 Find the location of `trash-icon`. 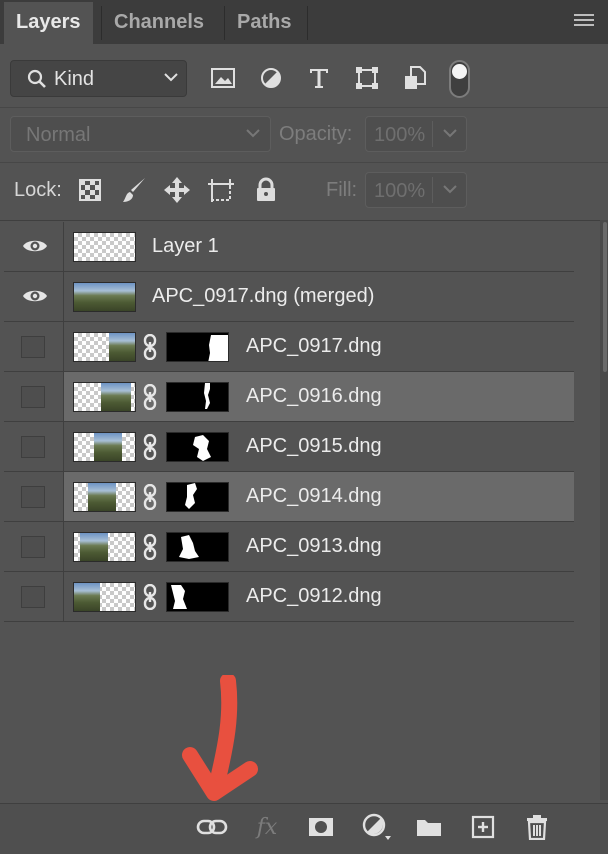

trash-icon is located at coordinates (537, 827).